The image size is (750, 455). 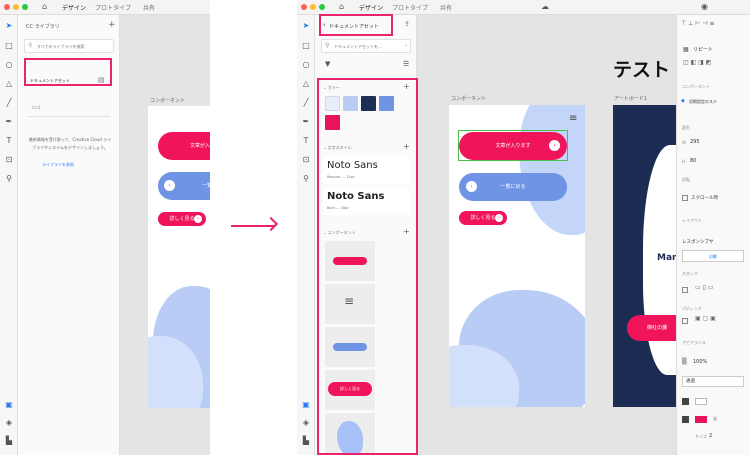 What do you see at coordinates (703, 49) in the screenshot?
I see `repeat-grid-button: リピート` at bounding box center [703, 49].